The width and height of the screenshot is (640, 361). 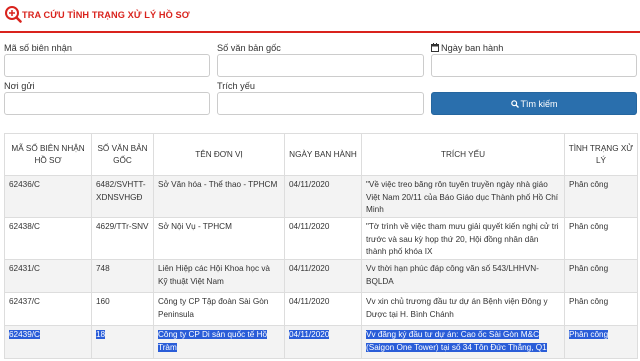 I want to click on document-number-input, so click(x=320, y=65).